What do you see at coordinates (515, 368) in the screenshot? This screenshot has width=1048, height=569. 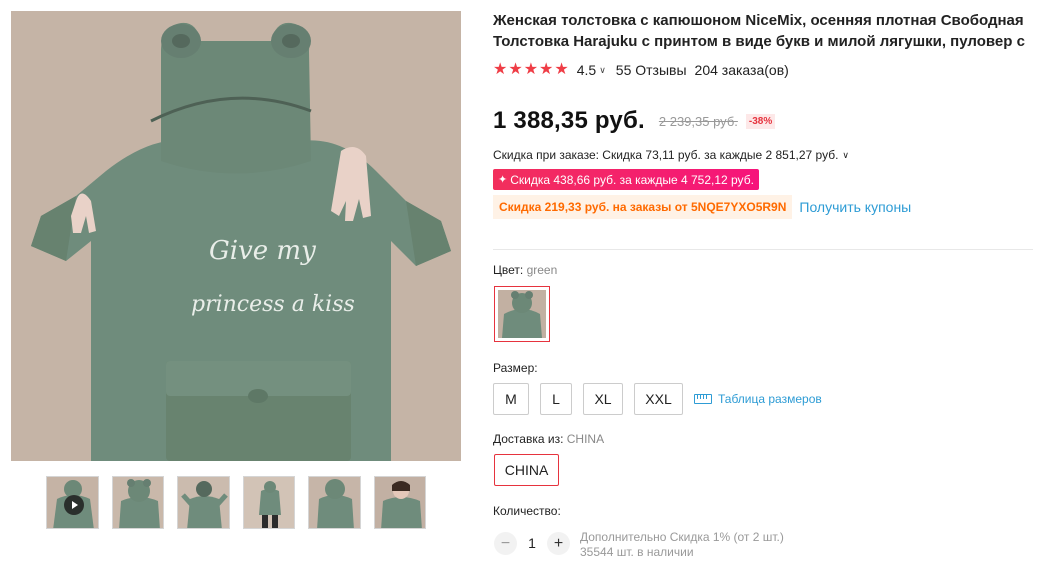 I see `size-label: Размер:` at bounding box center [515, 368].